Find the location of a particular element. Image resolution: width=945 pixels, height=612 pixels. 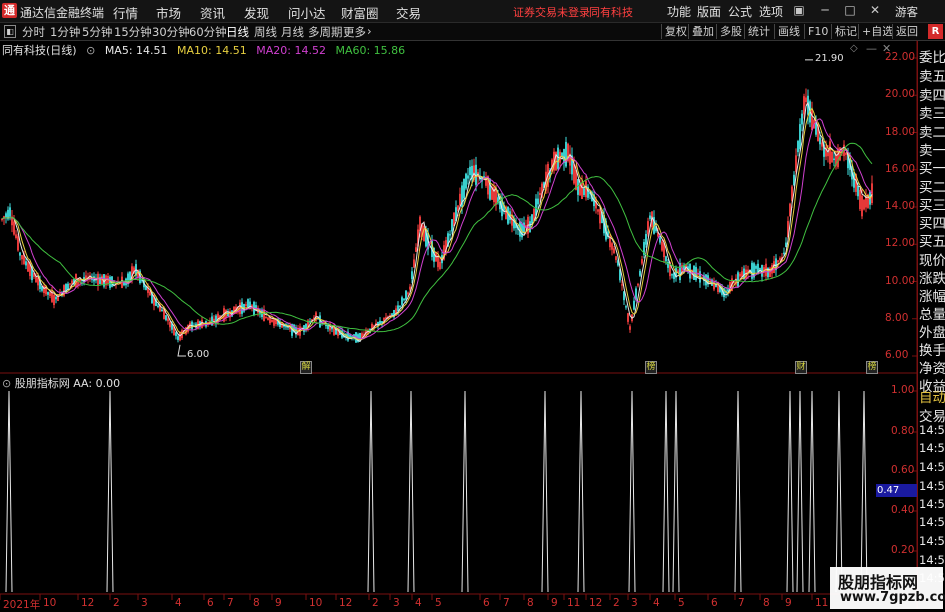

indicator-title: 股朋指标网 is located at coordinates (42, 383).